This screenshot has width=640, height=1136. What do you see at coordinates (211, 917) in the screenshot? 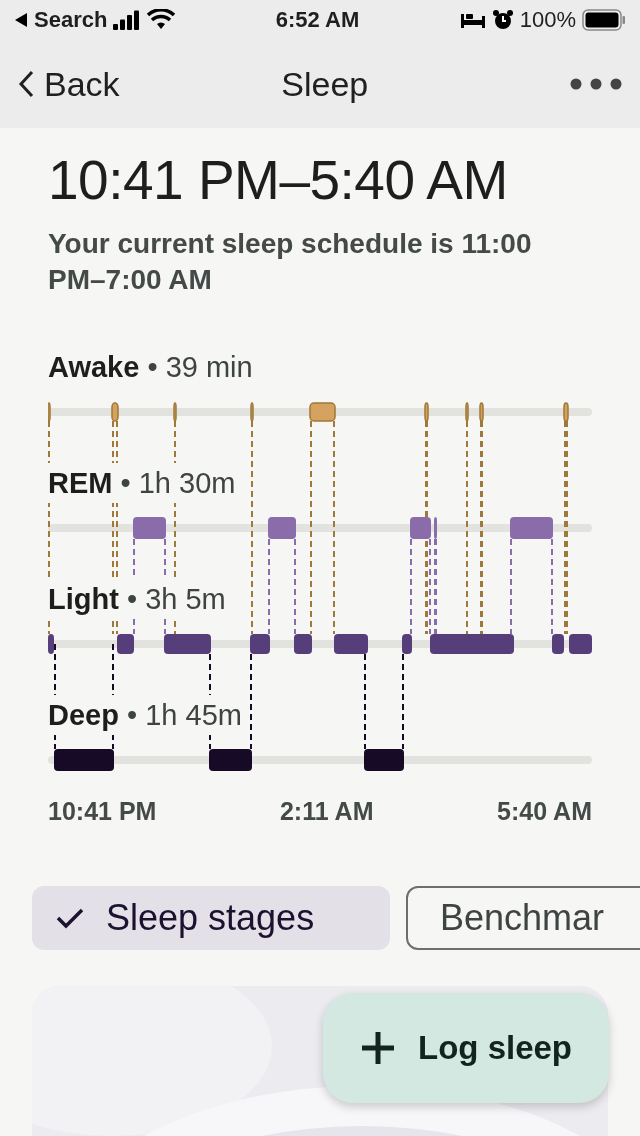
I see `filter-chip: Sleep stages` at bounding box center [211, 917].